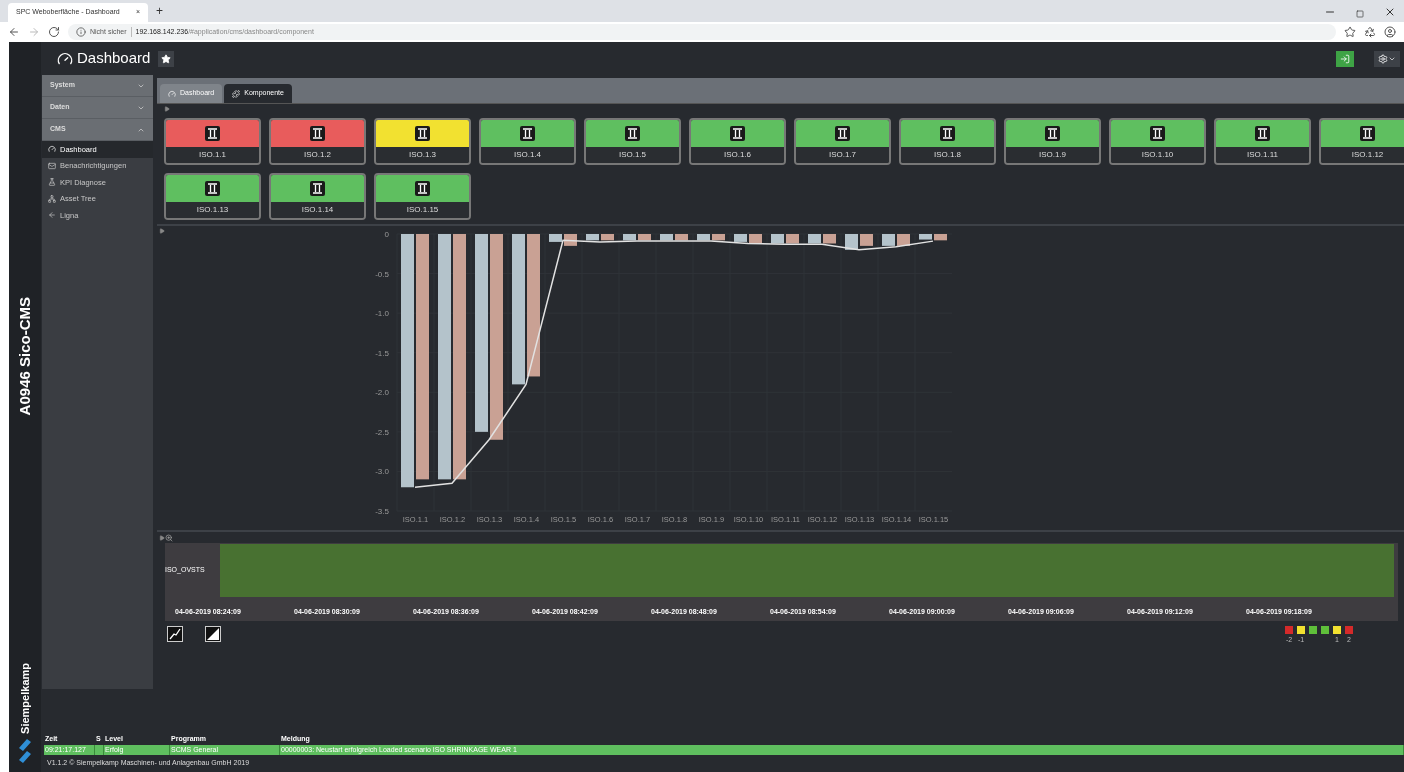 This screenshot has width=1404, height=772. What do you see at coordinates (1383, 58) in the screenshot?
I see `gear-icon` at bounding box center [1383, 58].